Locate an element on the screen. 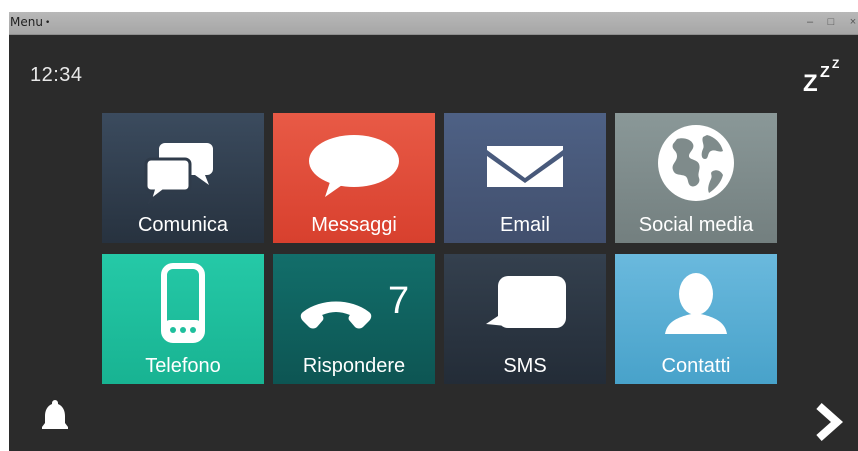 This screenshot has width=858, height=451. tile-label: Social media is located at coordinates (696, 225).